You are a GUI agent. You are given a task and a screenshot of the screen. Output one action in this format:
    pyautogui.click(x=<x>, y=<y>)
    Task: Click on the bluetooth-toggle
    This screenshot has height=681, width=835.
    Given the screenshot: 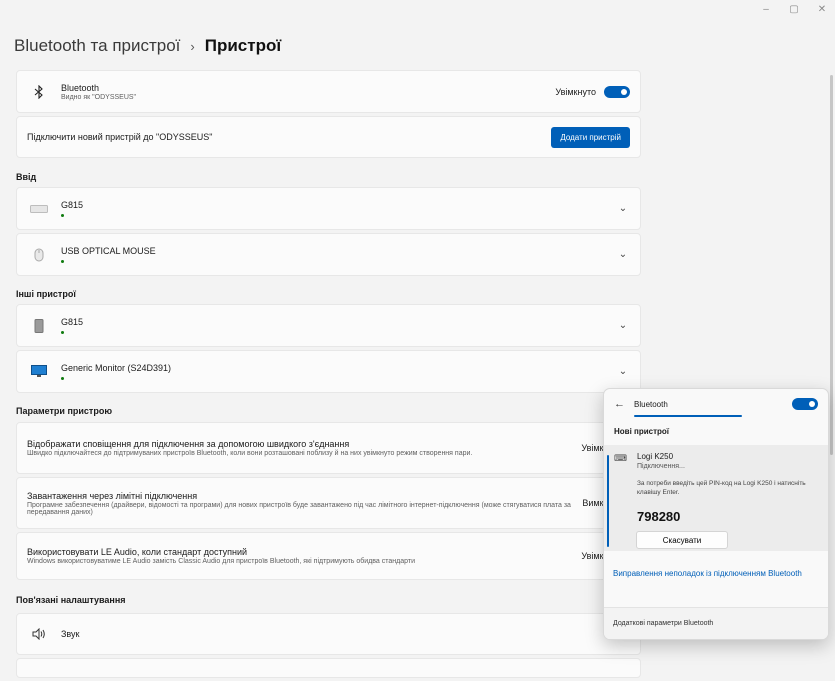 What is the action you would take?
    pyautogui.click(x=617, y=91)
    